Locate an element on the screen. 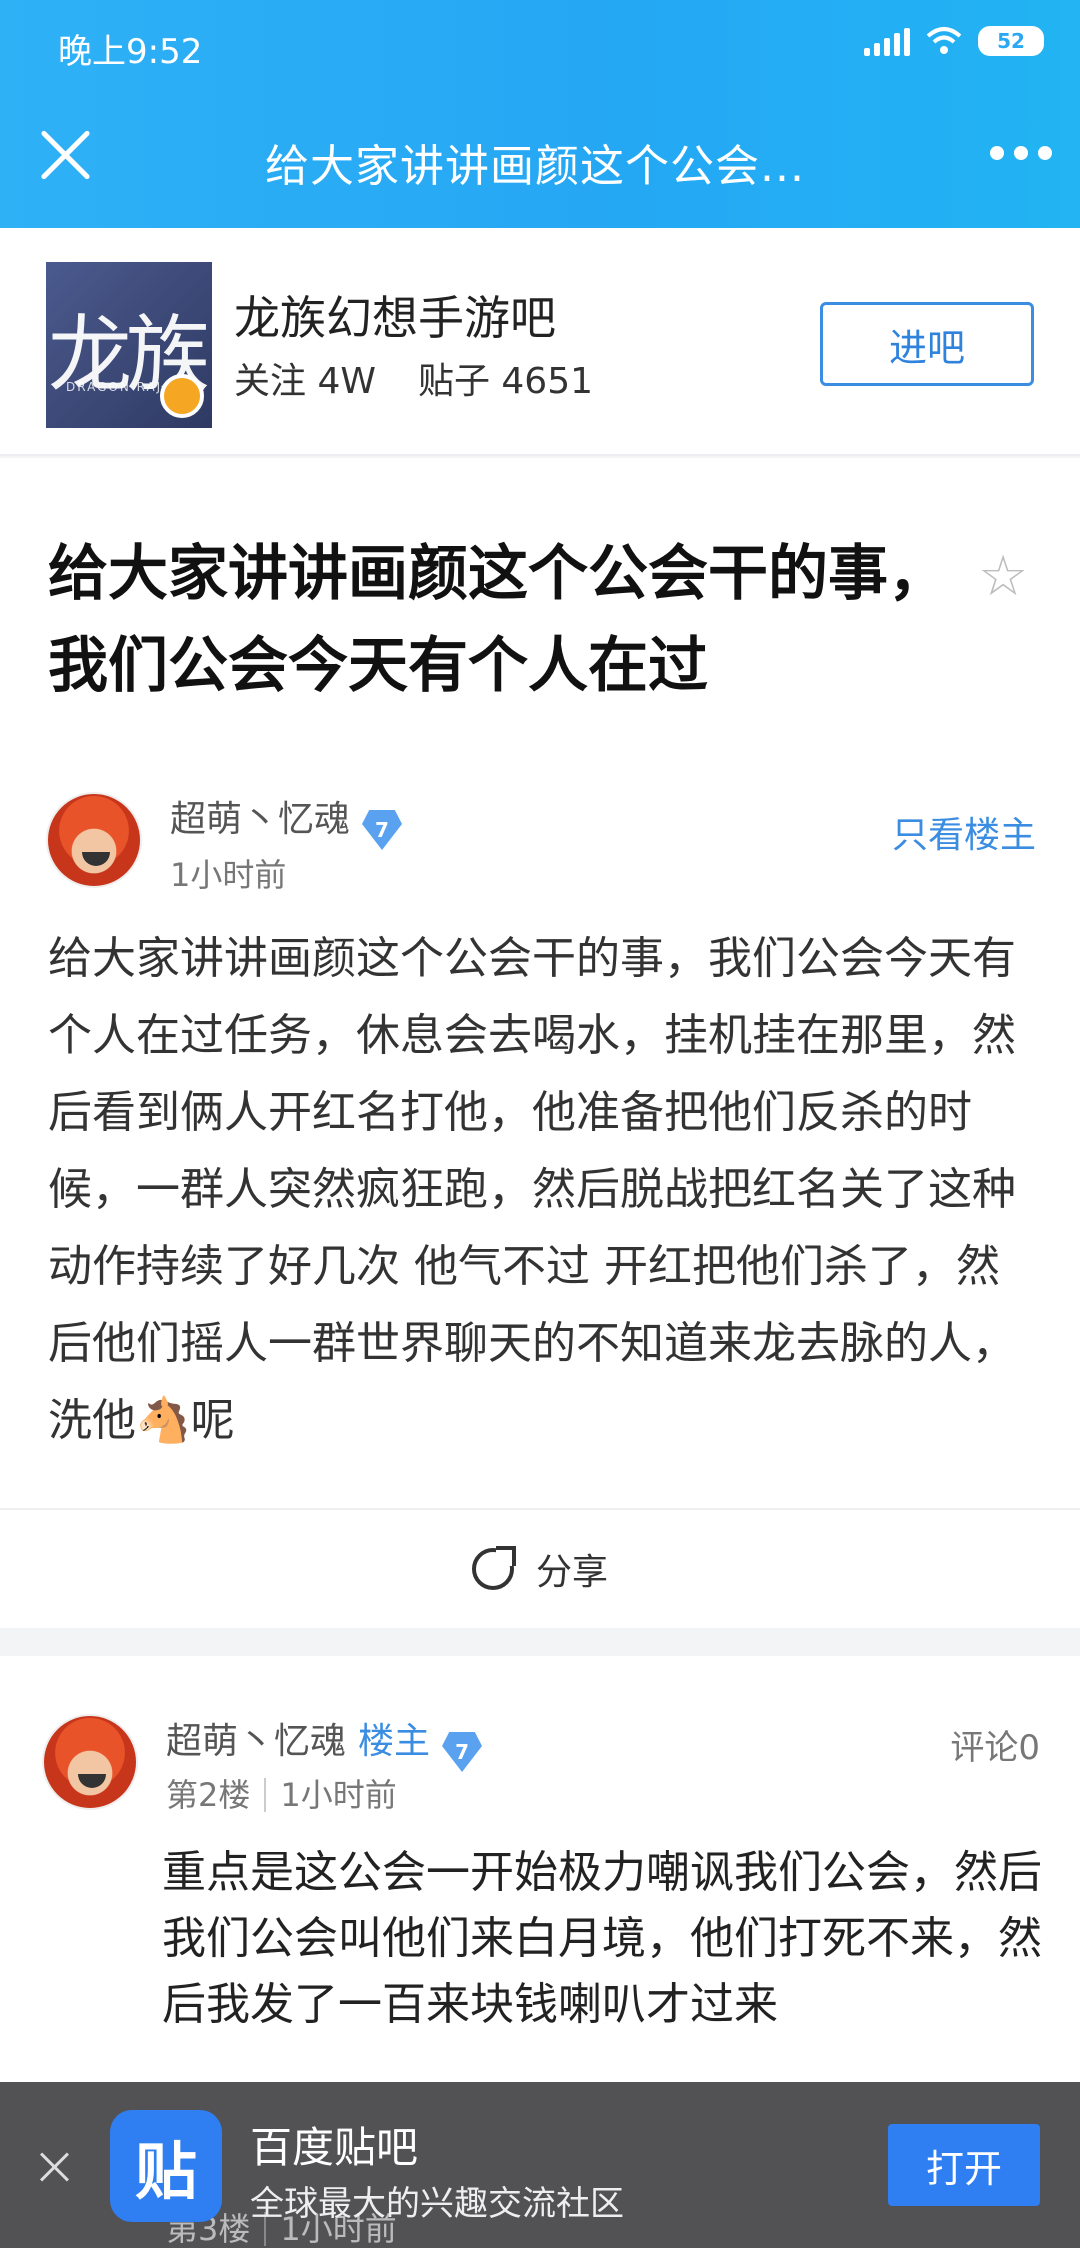 This screenshot has width=1080, height=2248. post-author: 超萌丶忆魂 7 is located at coordinates (286, 820).